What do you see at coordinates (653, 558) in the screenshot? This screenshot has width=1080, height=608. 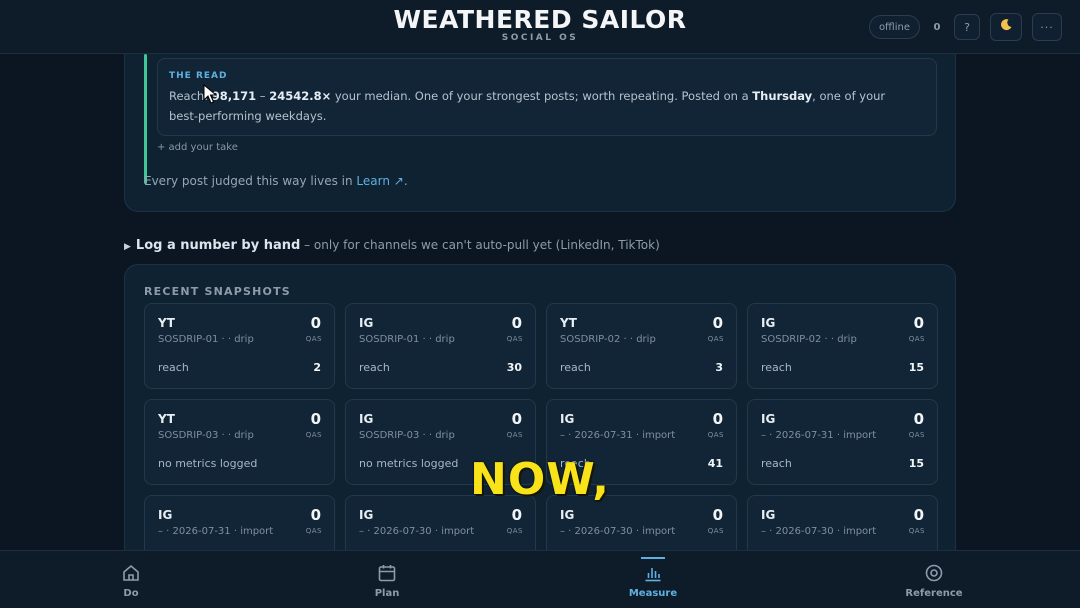 I see `active-indicator` at bounding box center [653, 558].